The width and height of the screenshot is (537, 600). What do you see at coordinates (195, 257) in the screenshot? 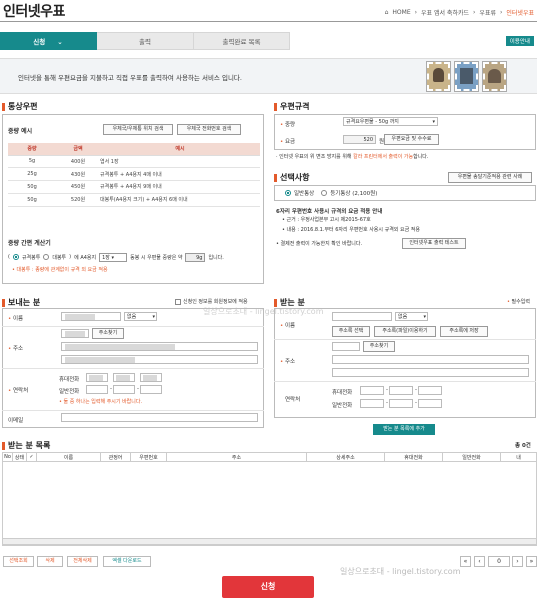
I see `weight-result: 9g` at bounding box center [195, 257].